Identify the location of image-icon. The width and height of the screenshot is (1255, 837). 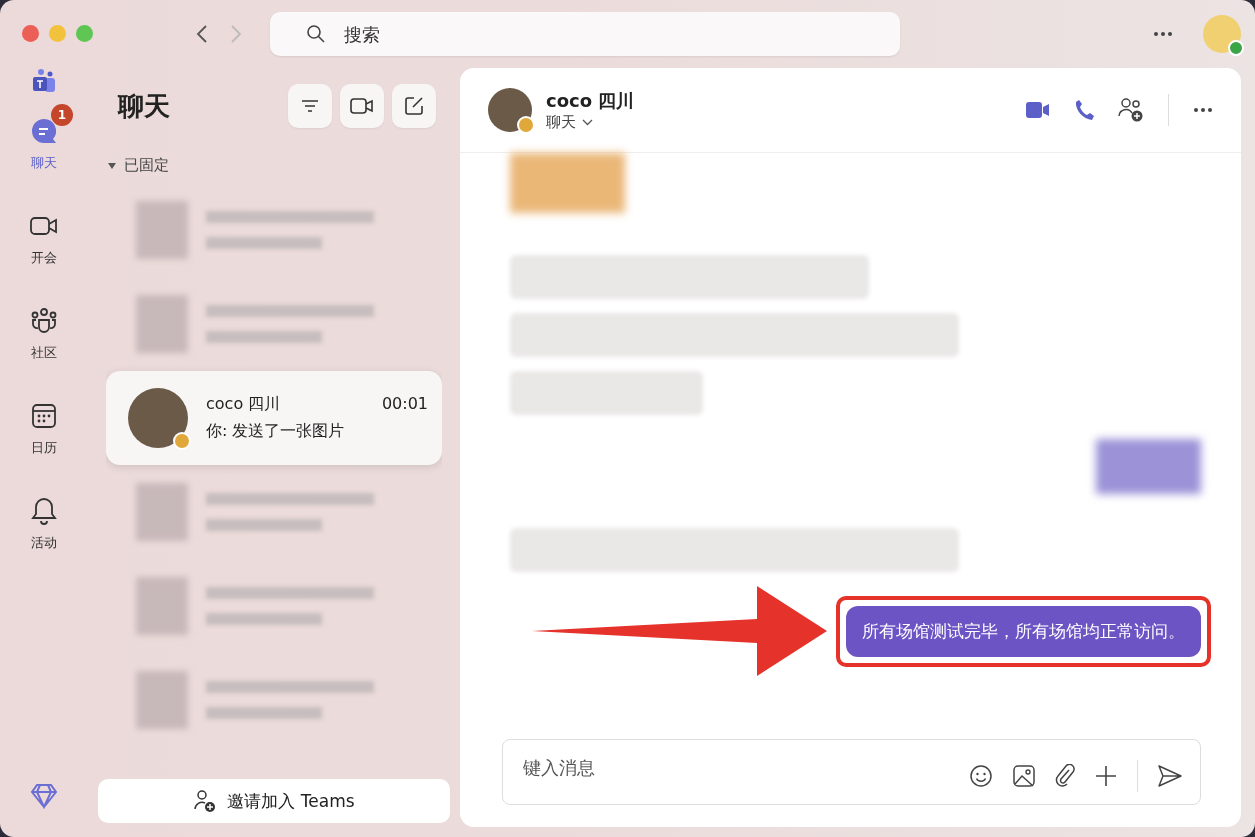
(1024, 776).